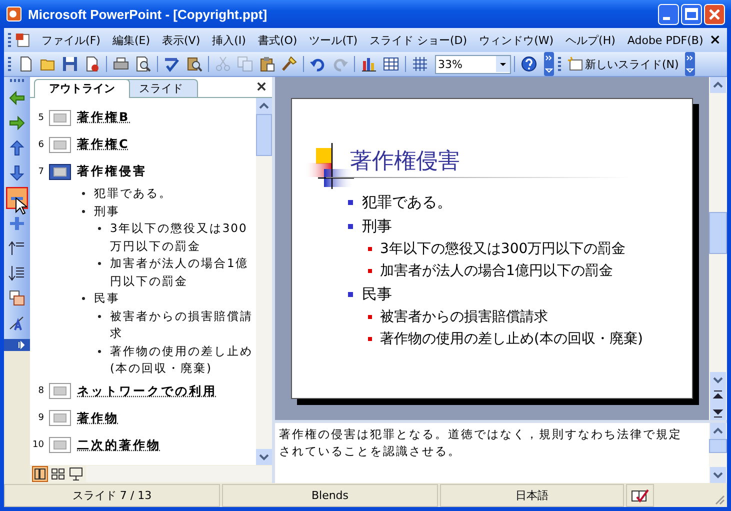 The width and height of the screenshot is (731, 511). What do you see at coordinates (179, 237) in the screenshot?
I see `outline-bullet-text: 3年以下の懲役又は300万円以下の罰金` at bounding box center [179, 237].